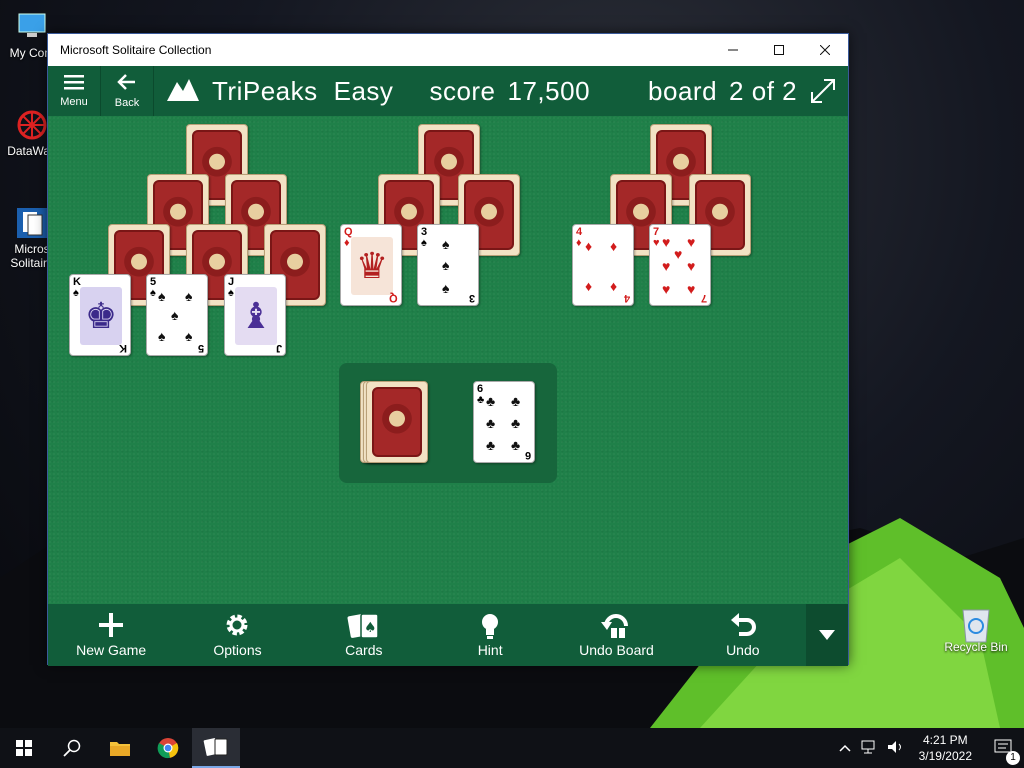 The height and width of the screenshot is (768, 1024). I want to click on solitaire-cards-icon, so click(215, 747).